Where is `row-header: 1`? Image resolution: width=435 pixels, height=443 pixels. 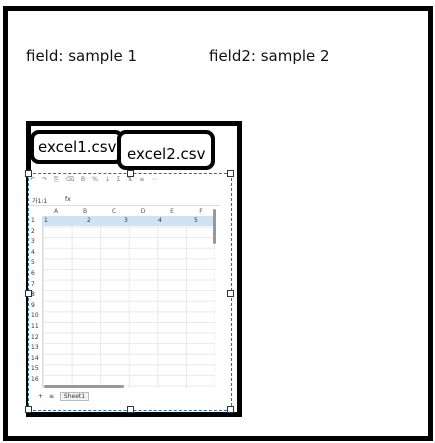 row-header: 1 is located at coordinates (35, 221).